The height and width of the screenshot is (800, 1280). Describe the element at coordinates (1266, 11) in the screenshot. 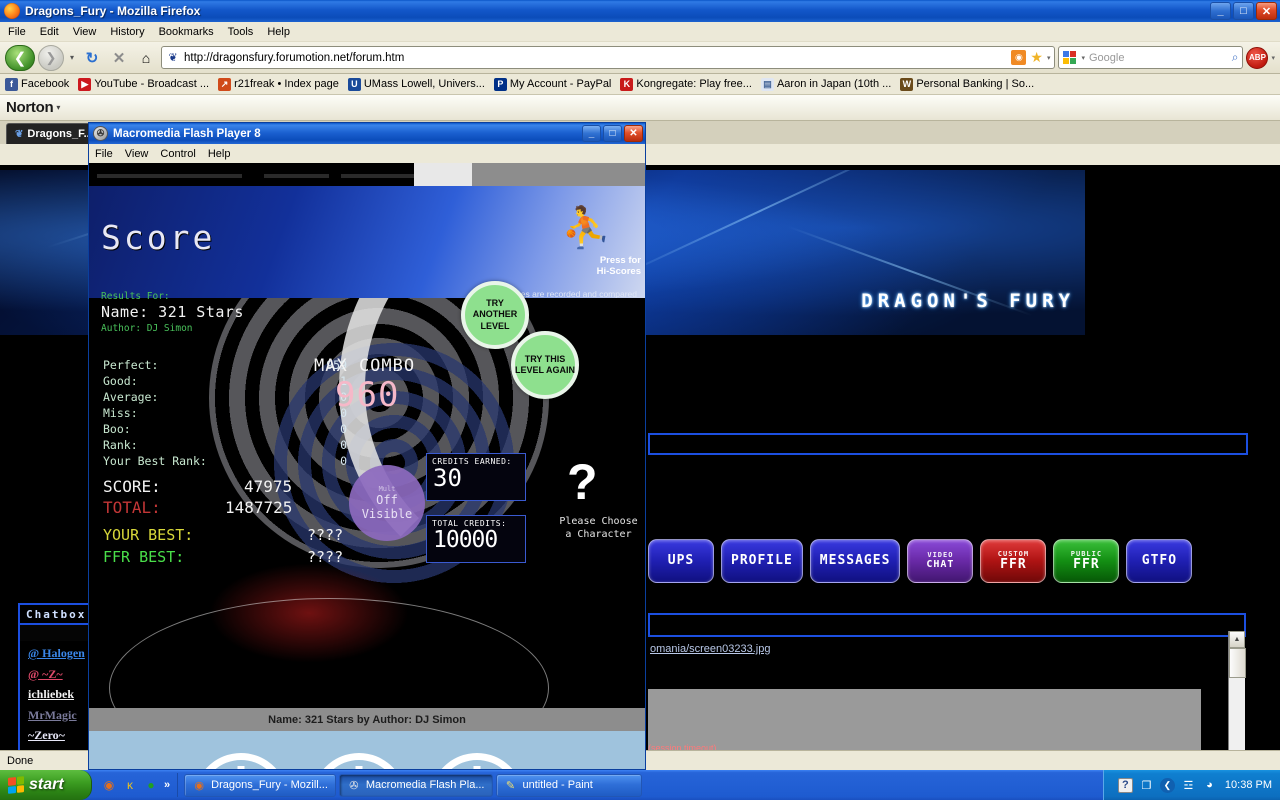

I see `close-button: ✕` at that location.